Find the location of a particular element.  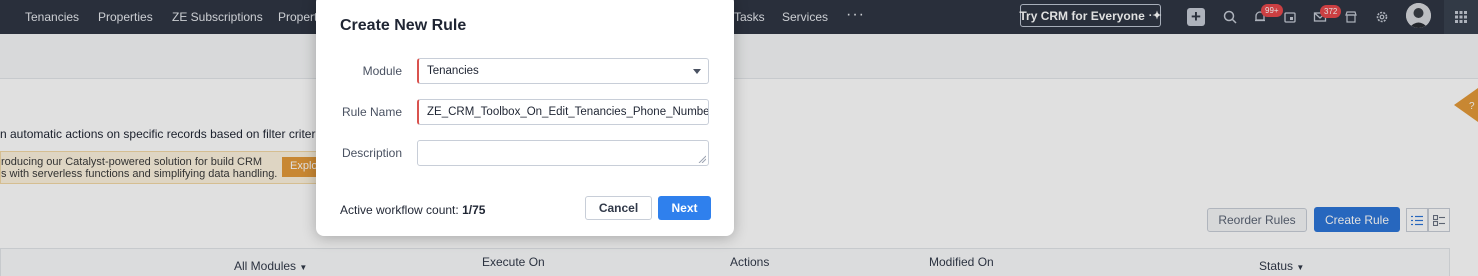

create-rule-button: Create Rule is located at coordinates (1357, 219).